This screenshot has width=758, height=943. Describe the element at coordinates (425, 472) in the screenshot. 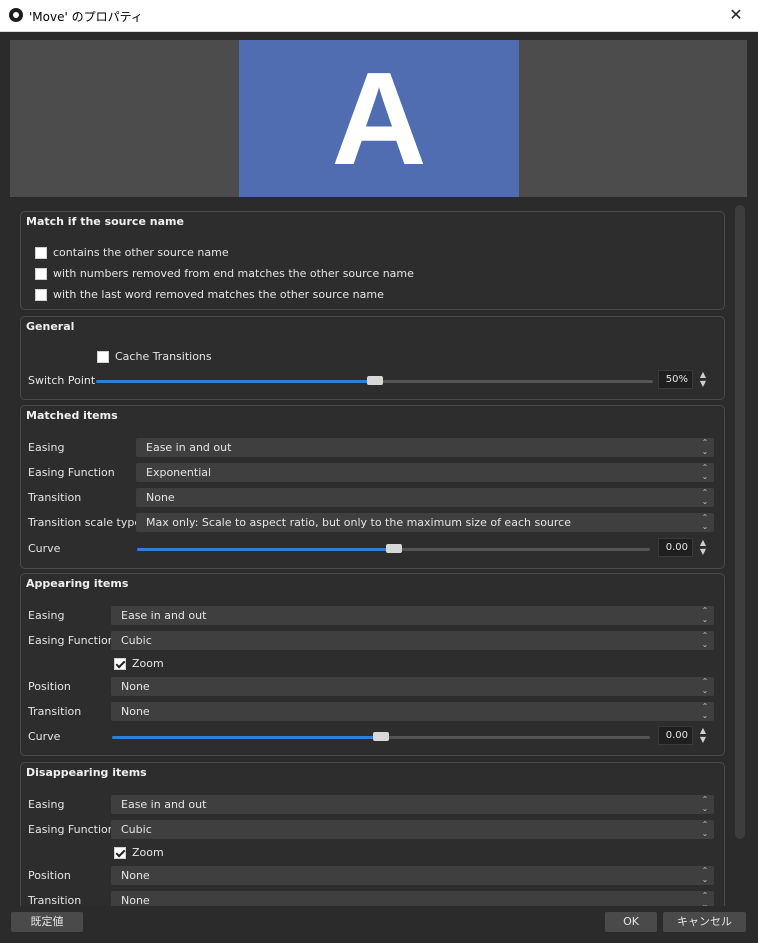

I see `matched-easing-function-select: Exponential ⌃ ⌄` at that location.